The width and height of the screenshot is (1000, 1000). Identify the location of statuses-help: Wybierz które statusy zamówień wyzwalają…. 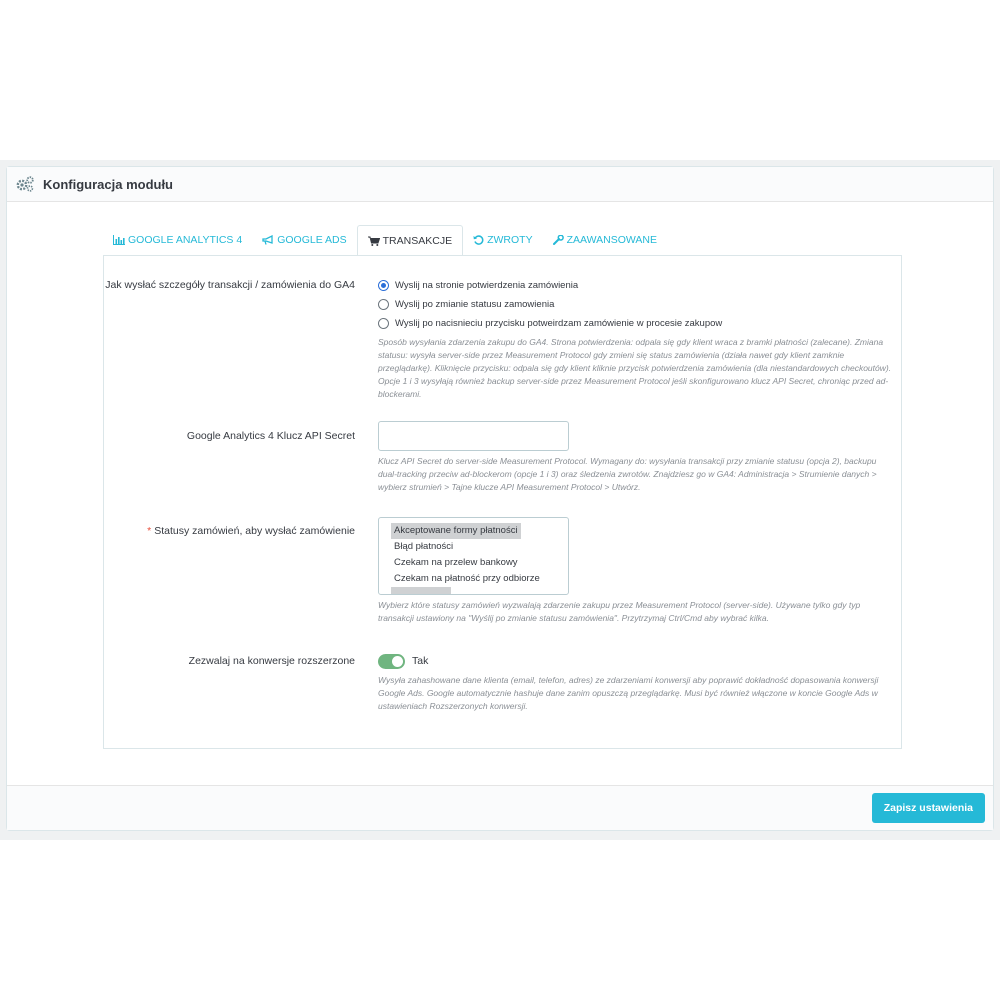
(619, 611).